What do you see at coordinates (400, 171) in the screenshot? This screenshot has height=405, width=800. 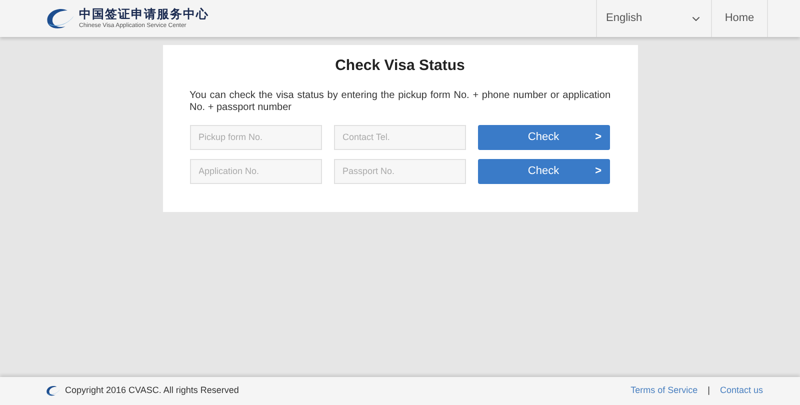 I see `input-field: Passport No.` at bounding box center [400, 171].